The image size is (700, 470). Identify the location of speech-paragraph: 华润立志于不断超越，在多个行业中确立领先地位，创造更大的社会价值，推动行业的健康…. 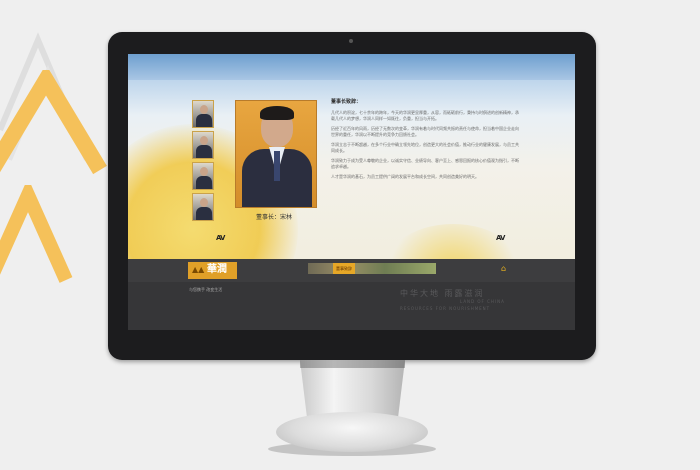
(425, 147).